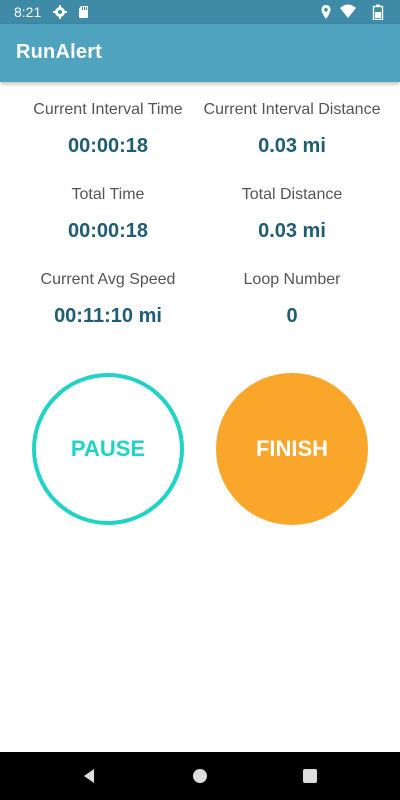 This screenshot has height=800, width=400. I want to click on home-icon, so click(200, 776).